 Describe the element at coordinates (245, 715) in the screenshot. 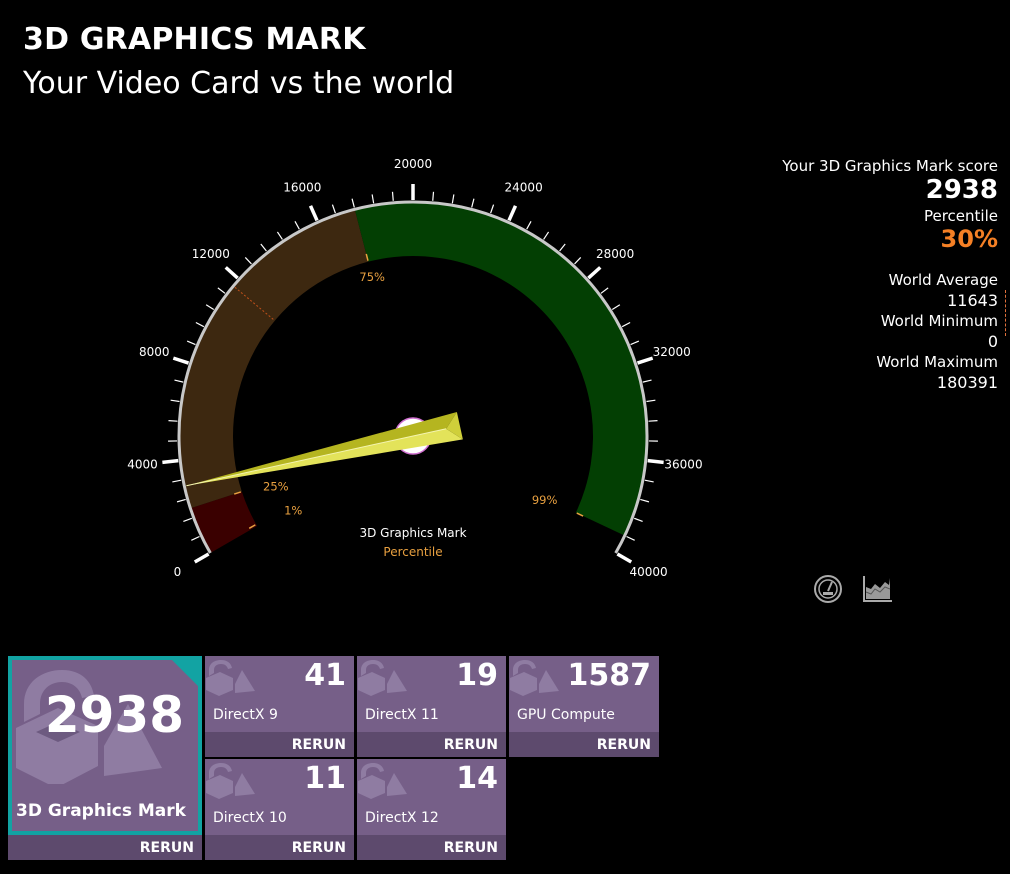

I see `tile-name: DirectX 9` at that location.